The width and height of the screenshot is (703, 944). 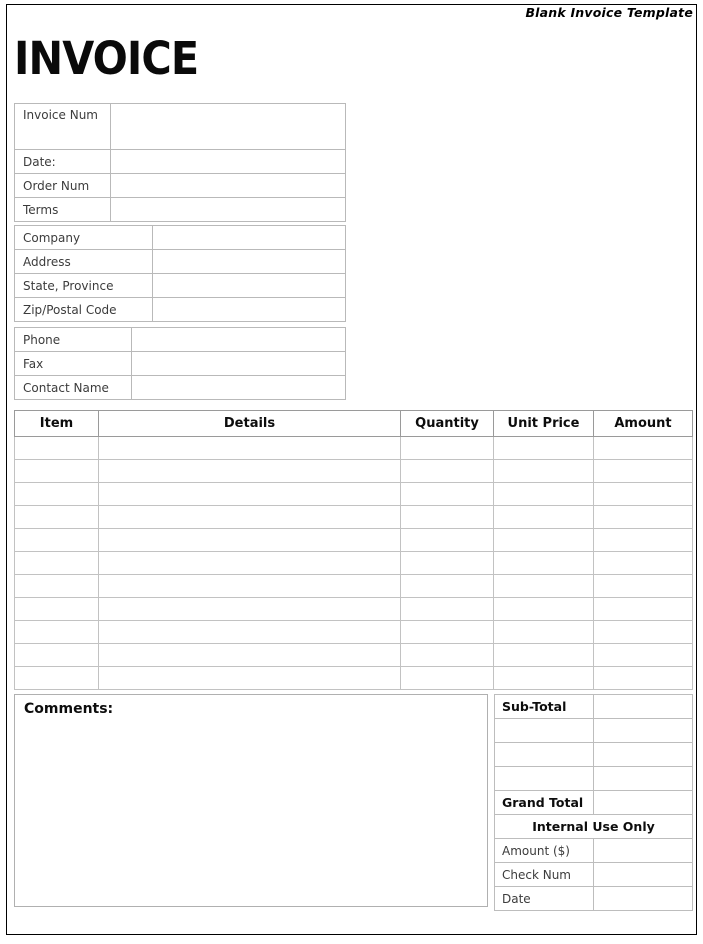 I want to click on field-input-date, so click(x=228, y=161).